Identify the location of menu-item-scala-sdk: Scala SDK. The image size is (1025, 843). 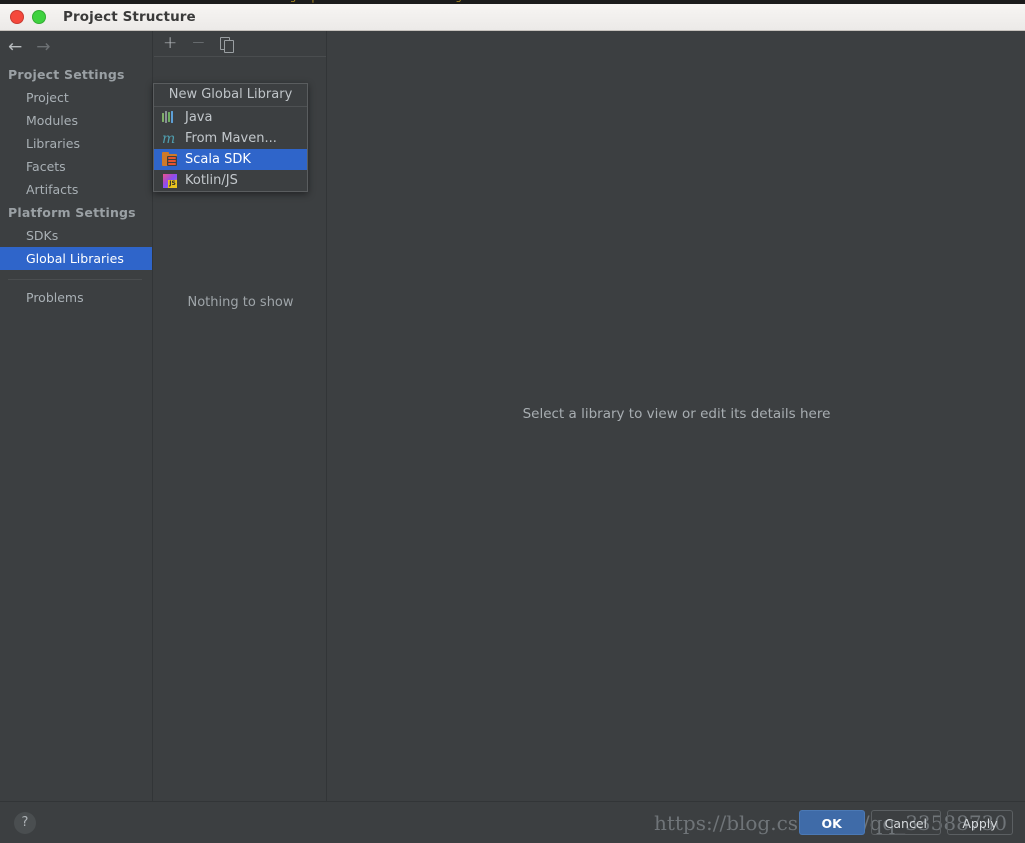
(230, 159).